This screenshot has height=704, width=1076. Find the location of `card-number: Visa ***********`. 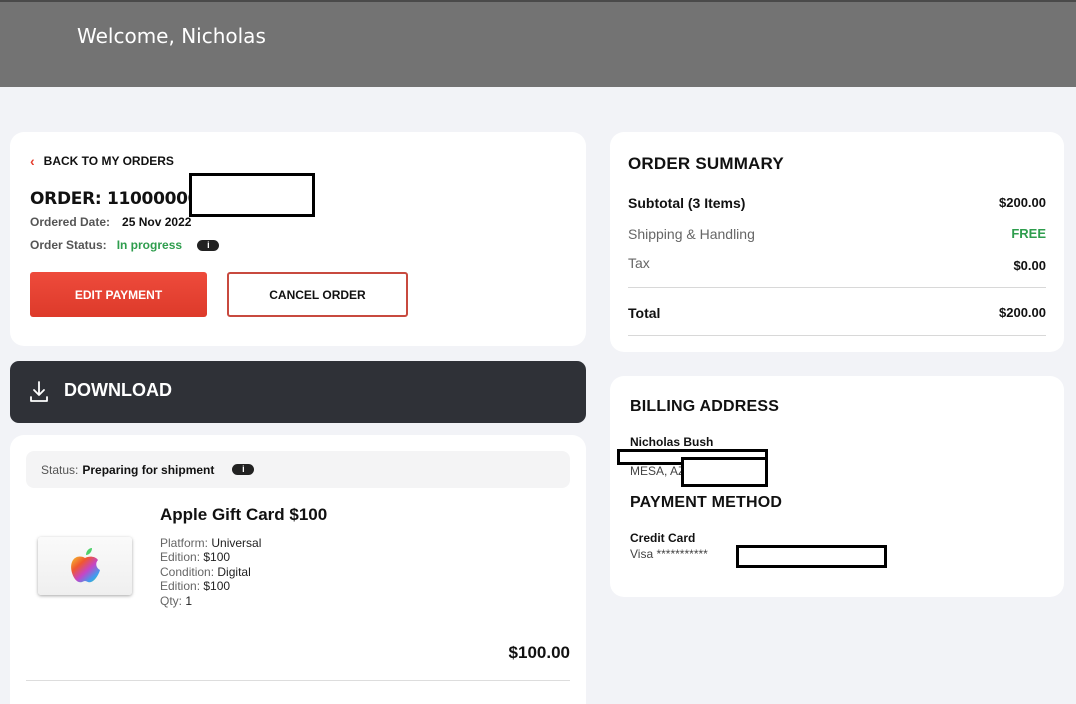

card-number: Visa *********** is located at coordinates (669, 554).